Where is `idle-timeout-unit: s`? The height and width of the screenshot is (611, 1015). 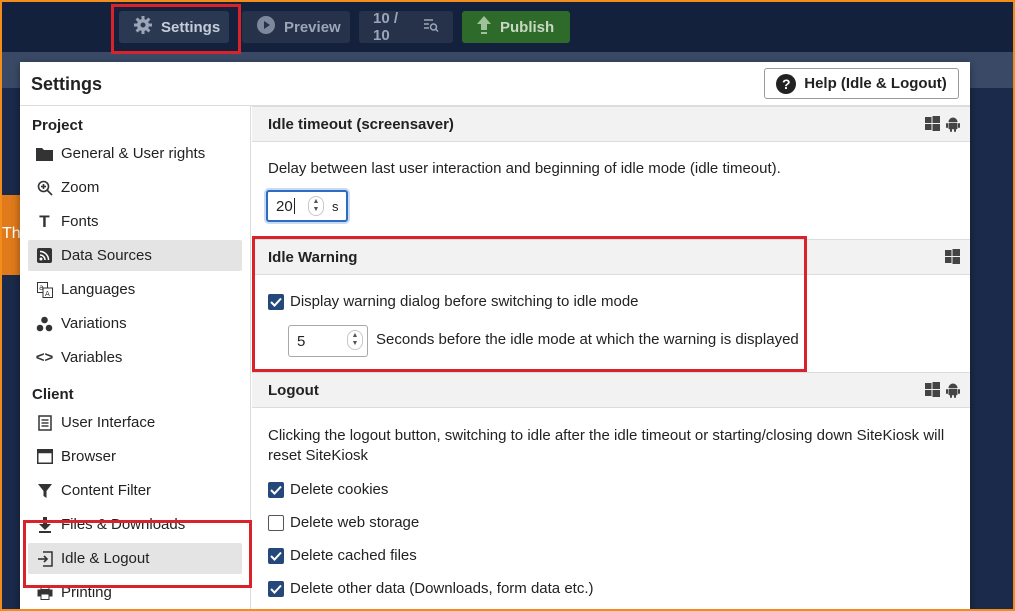
idle-timeout-unit: s is located at coordinates (335, 206).